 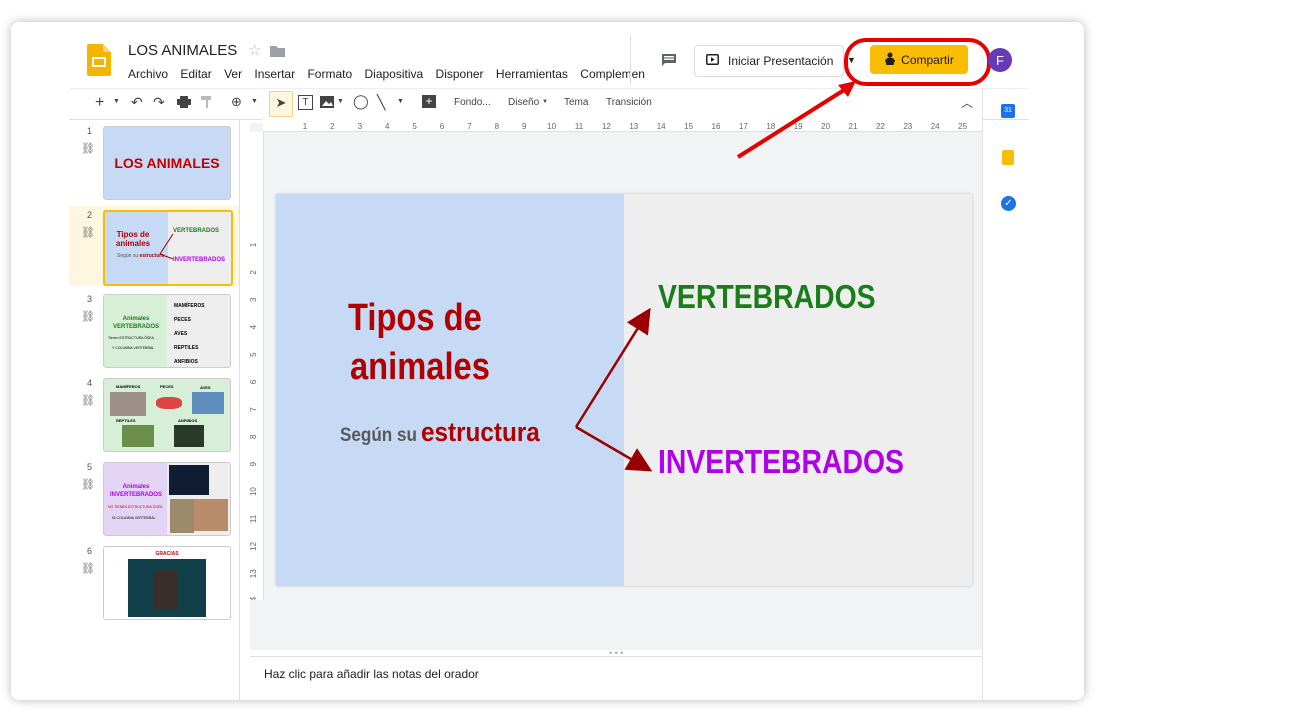 What do you see at coordinates (189, 334) in the screenshot?
I see `thumb-list: MAMÍFEROS PECES AVES REPTILES ANFIBIOS` at bounding box center [189, 334].